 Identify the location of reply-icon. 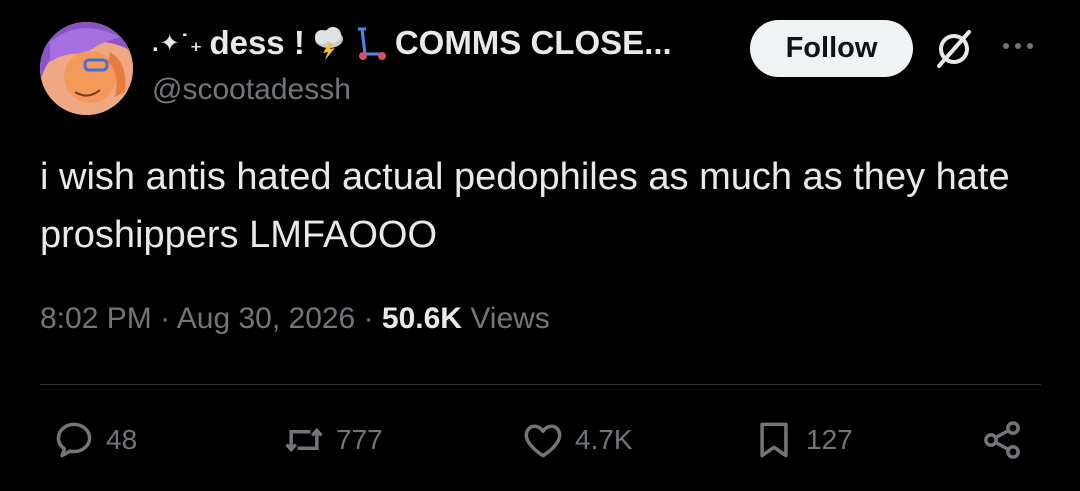
(74, 440).